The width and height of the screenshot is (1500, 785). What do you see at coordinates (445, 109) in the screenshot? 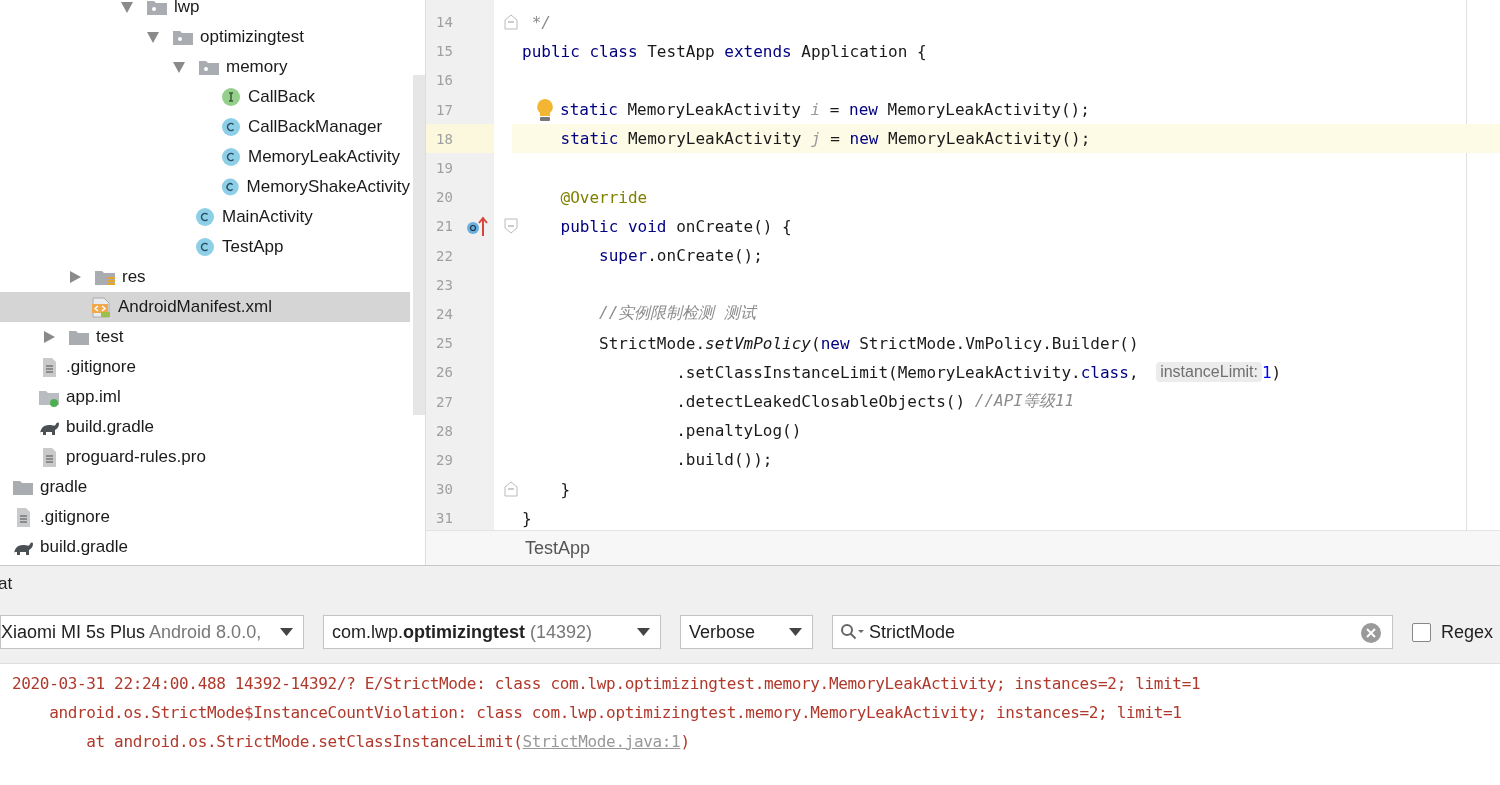
I see `line-number: 17` at bounding box center [445, 109].